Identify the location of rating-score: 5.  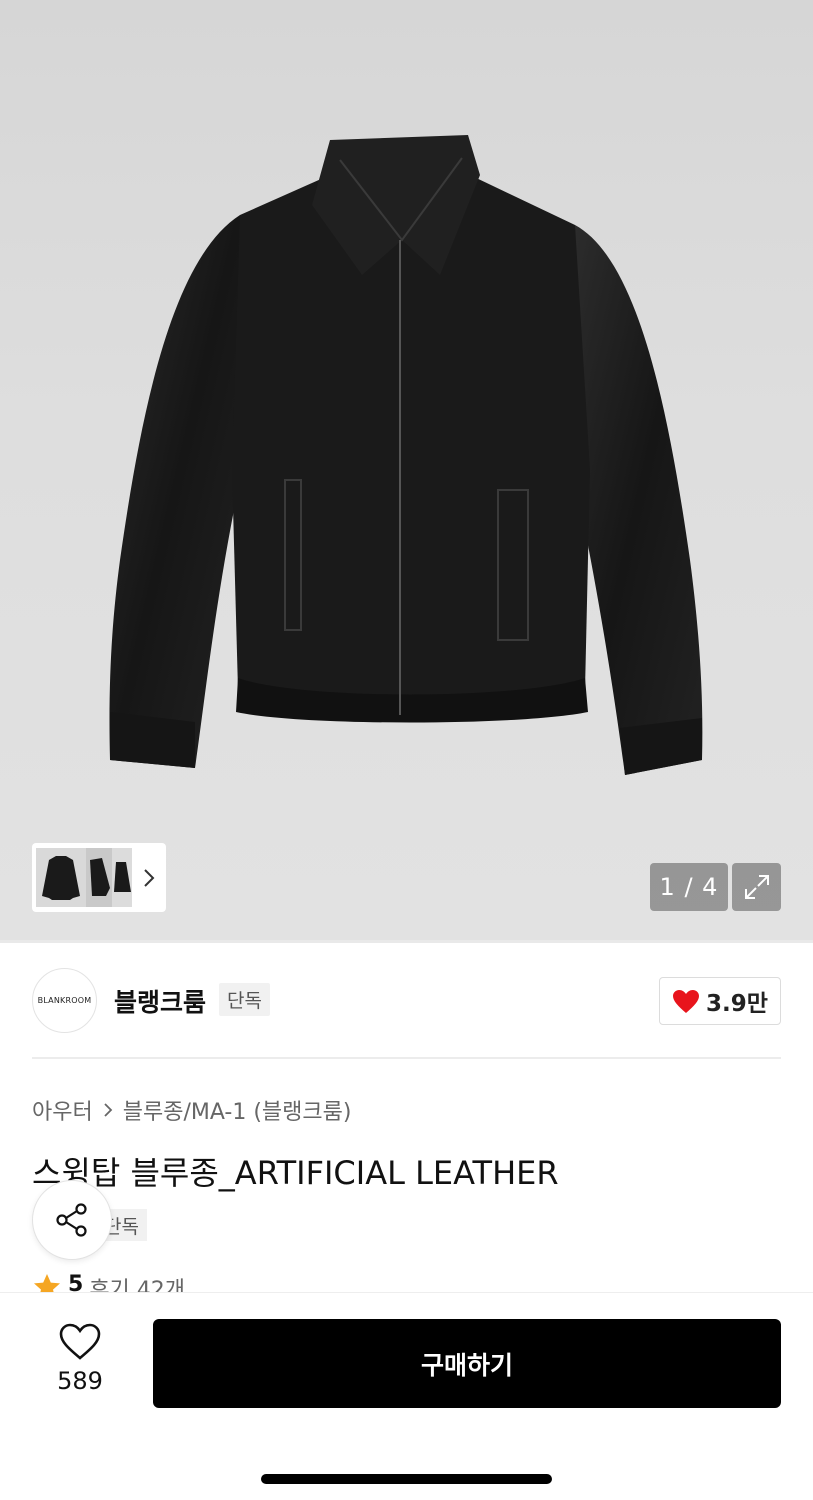
(76, 1283).